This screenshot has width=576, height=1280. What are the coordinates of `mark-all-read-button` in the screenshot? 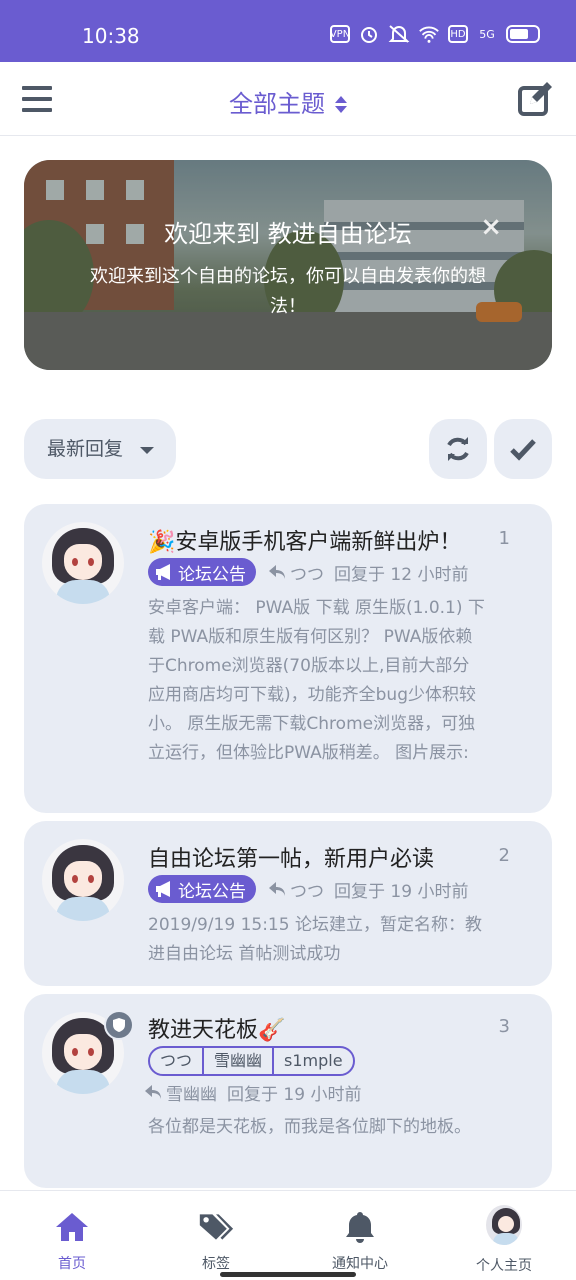 It's located at (523, 449).